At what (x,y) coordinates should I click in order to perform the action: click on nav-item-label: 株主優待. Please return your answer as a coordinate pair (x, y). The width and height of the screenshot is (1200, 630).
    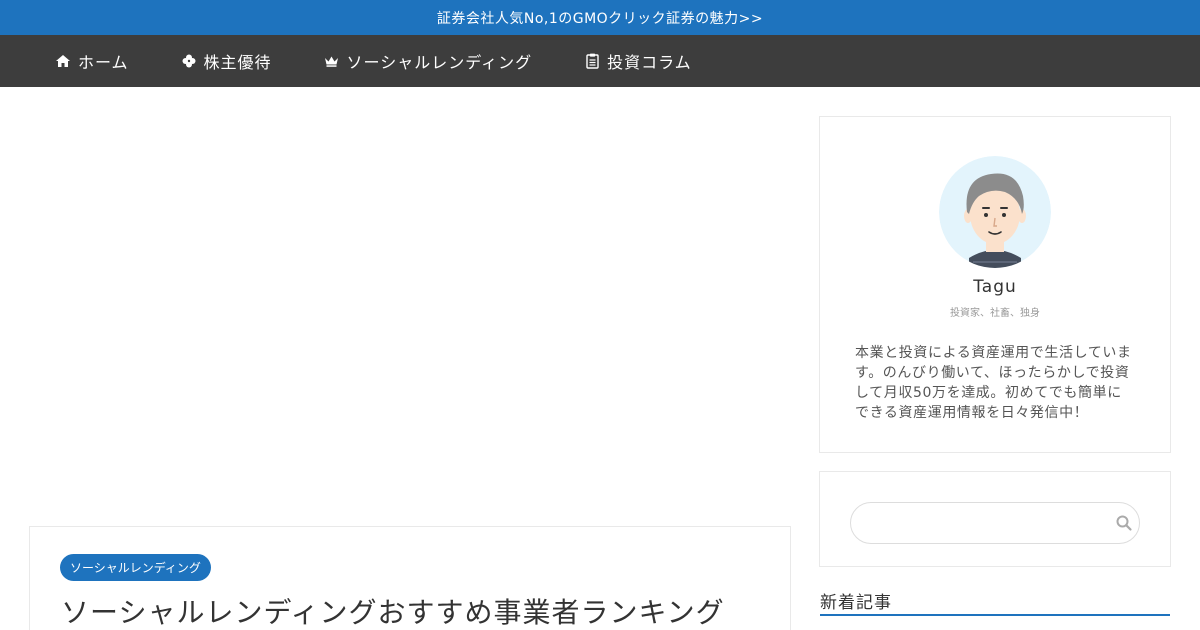
    Looking at the image, I should click on (237, 62).